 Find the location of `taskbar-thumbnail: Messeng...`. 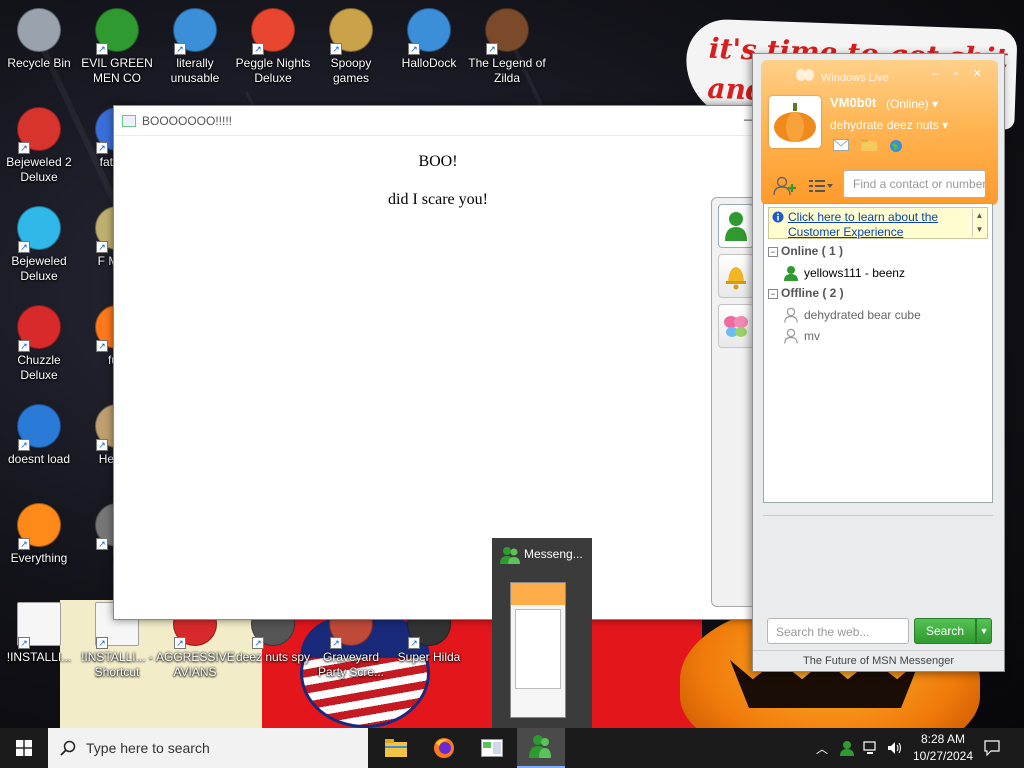

taskbar-thumbnail: Messeng... is located at coordinates (542, 633).